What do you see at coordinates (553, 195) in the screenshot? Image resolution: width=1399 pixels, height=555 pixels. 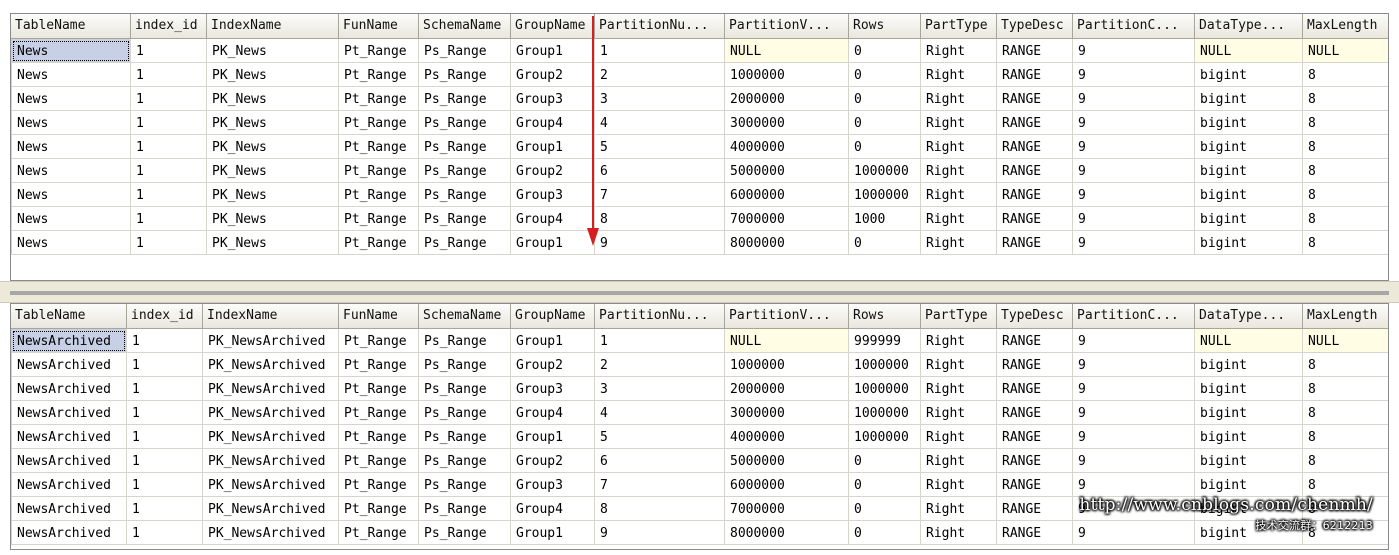 I see `grid-cell: Group3` at bounding box center [553, 195].